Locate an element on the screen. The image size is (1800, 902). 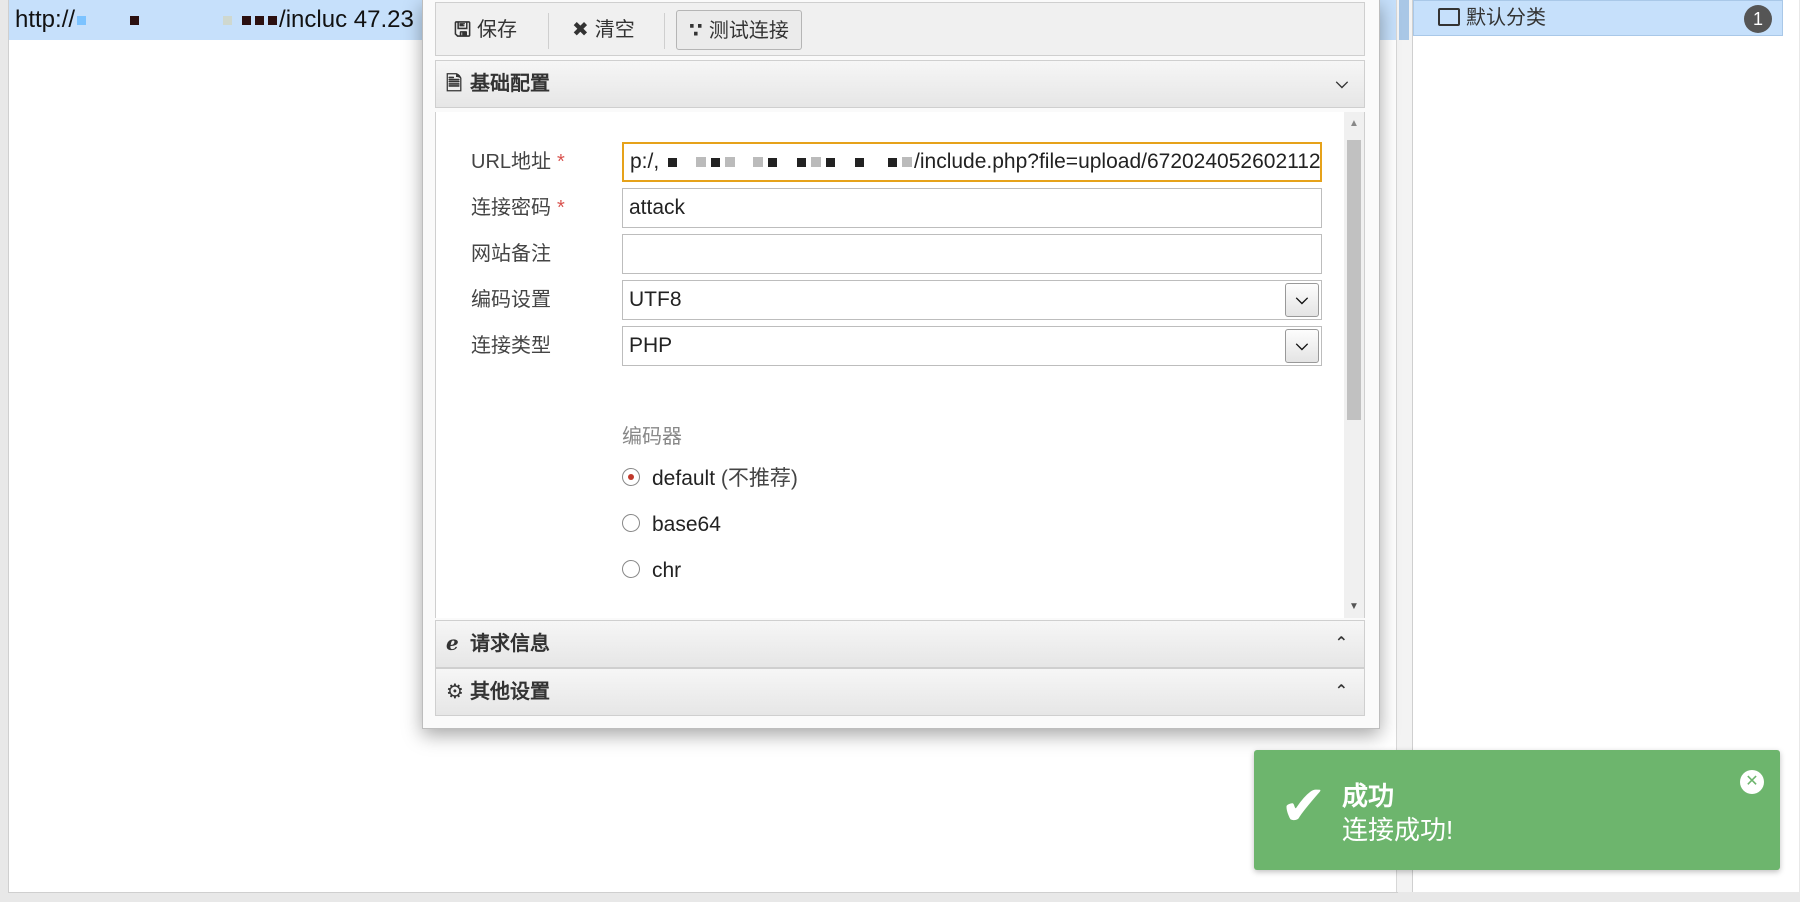
row-url-prefix: http:// is located at coordinates (45, 19).